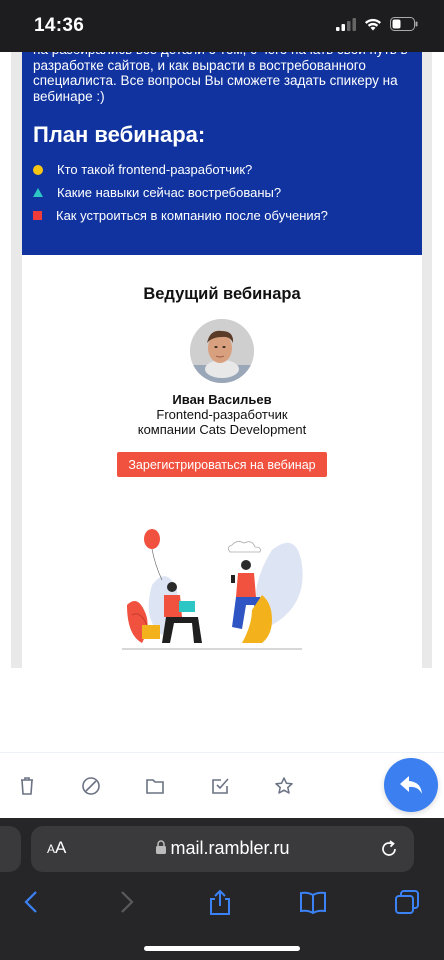  I want to click on yellow-circle-bullet, so click(38, 169).